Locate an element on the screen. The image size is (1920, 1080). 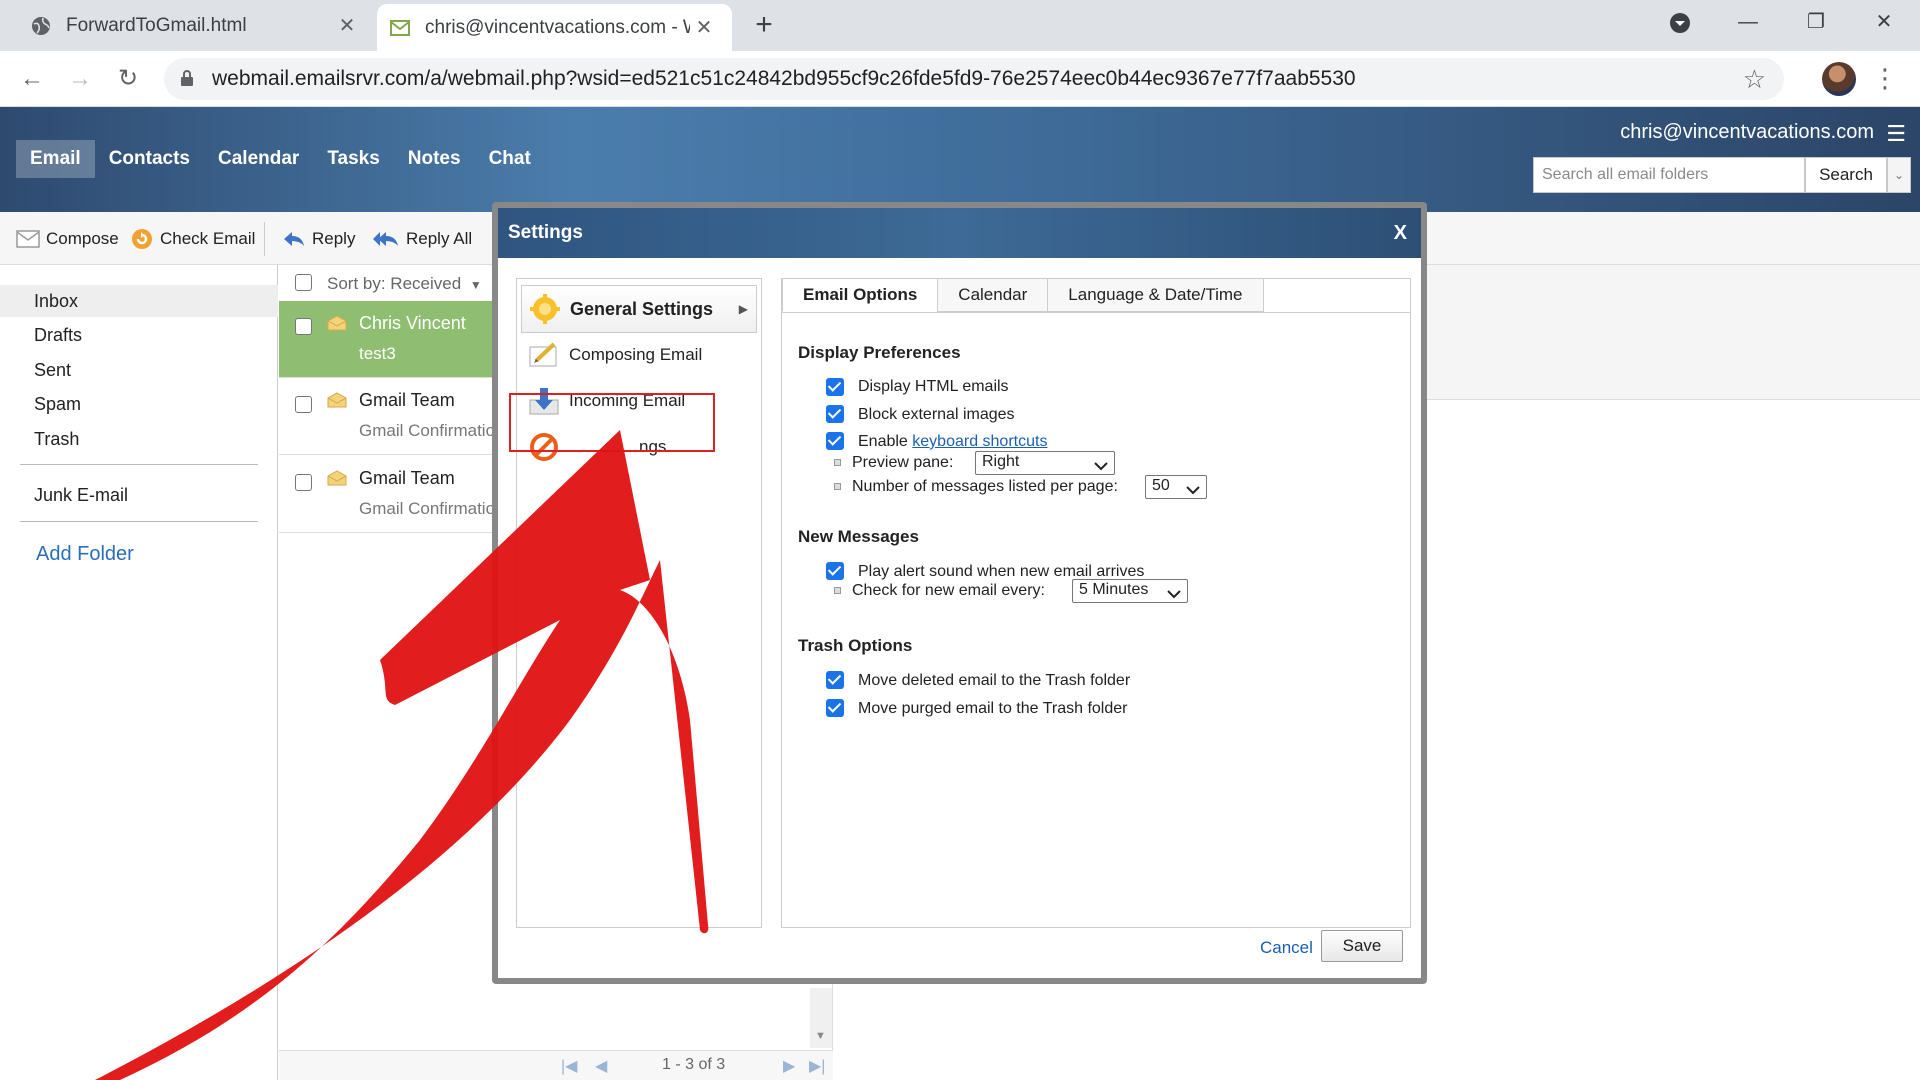
last-page-icon: ▶| is located at coordinates (817, 1066).